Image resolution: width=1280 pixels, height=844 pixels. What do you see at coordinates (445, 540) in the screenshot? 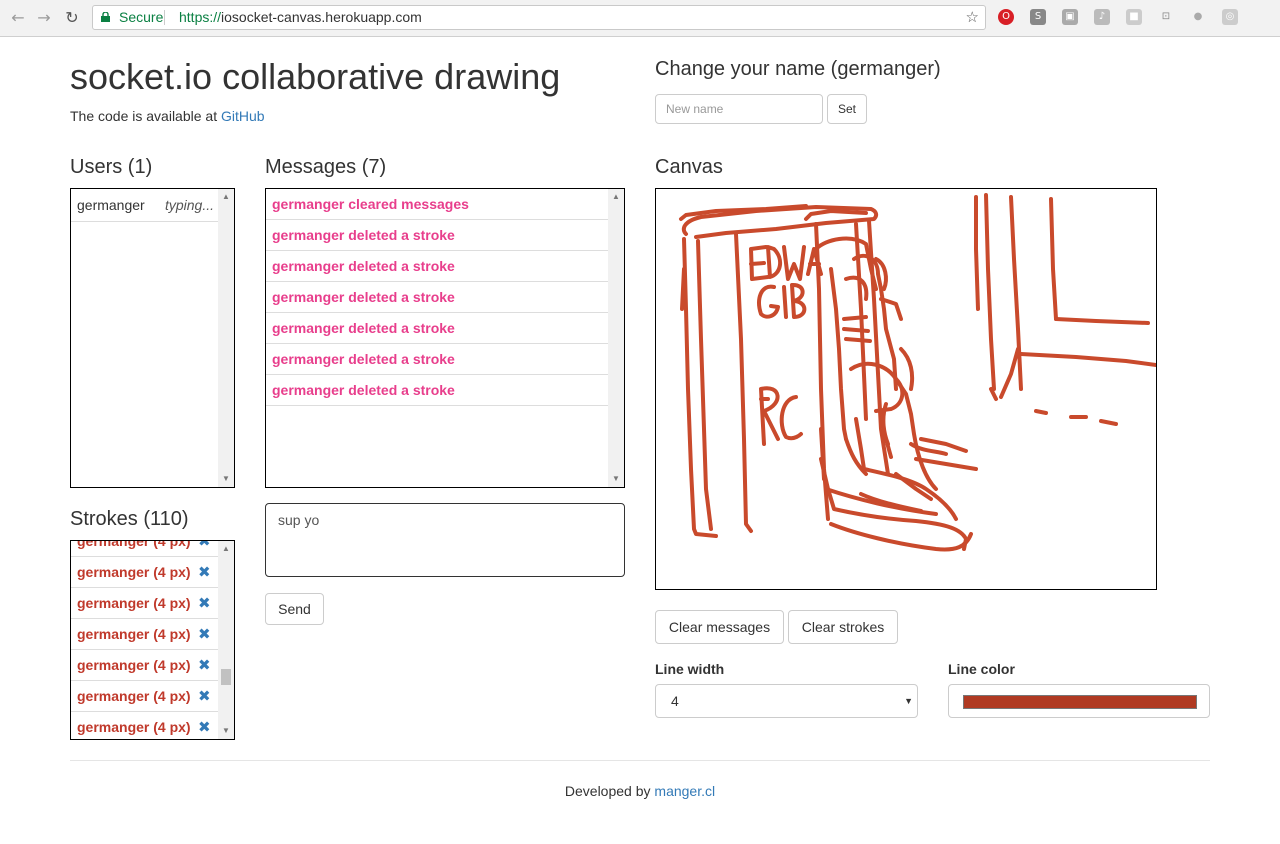
I see `message-textarea: sup yo` at bounding box center [445, 540].